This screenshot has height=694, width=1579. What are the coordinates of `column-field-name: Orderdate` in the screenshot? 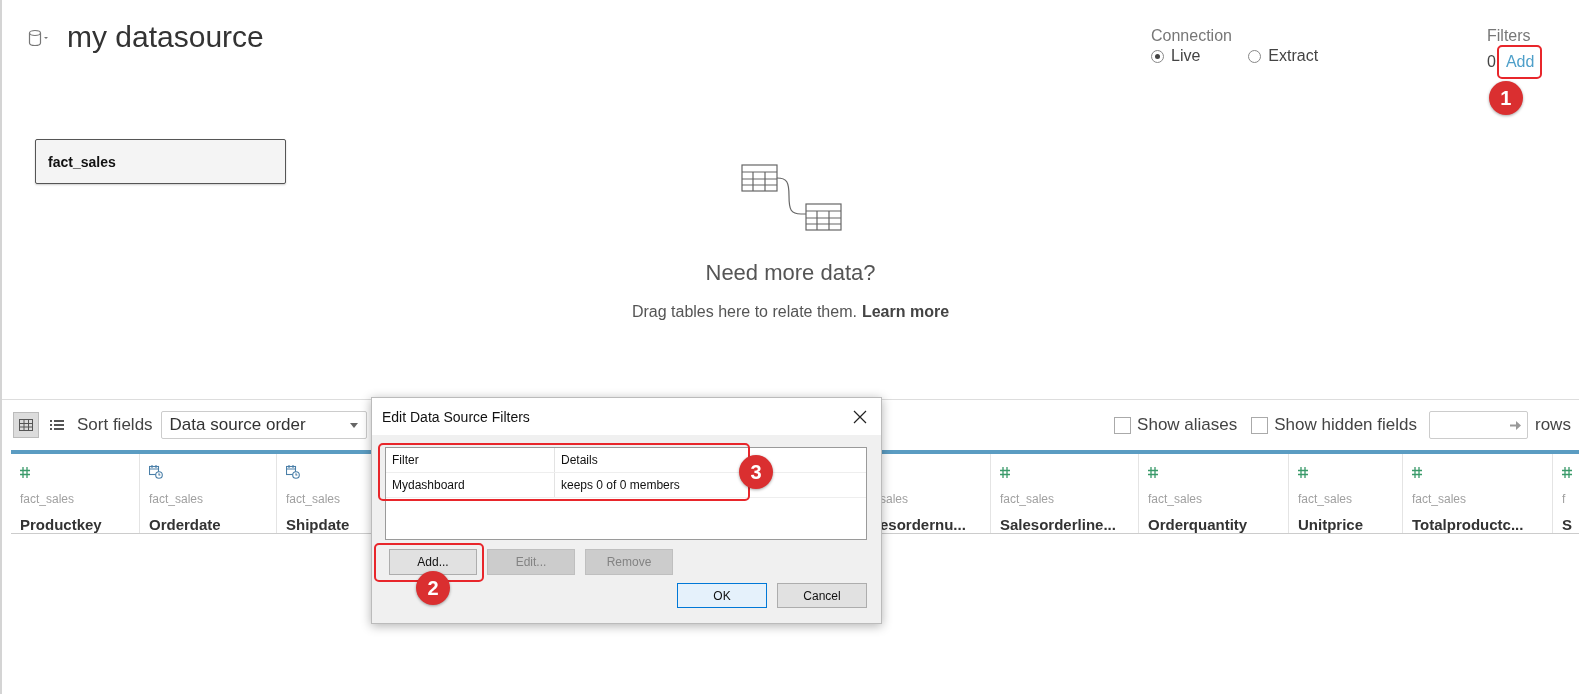 It's located at (212, 524).